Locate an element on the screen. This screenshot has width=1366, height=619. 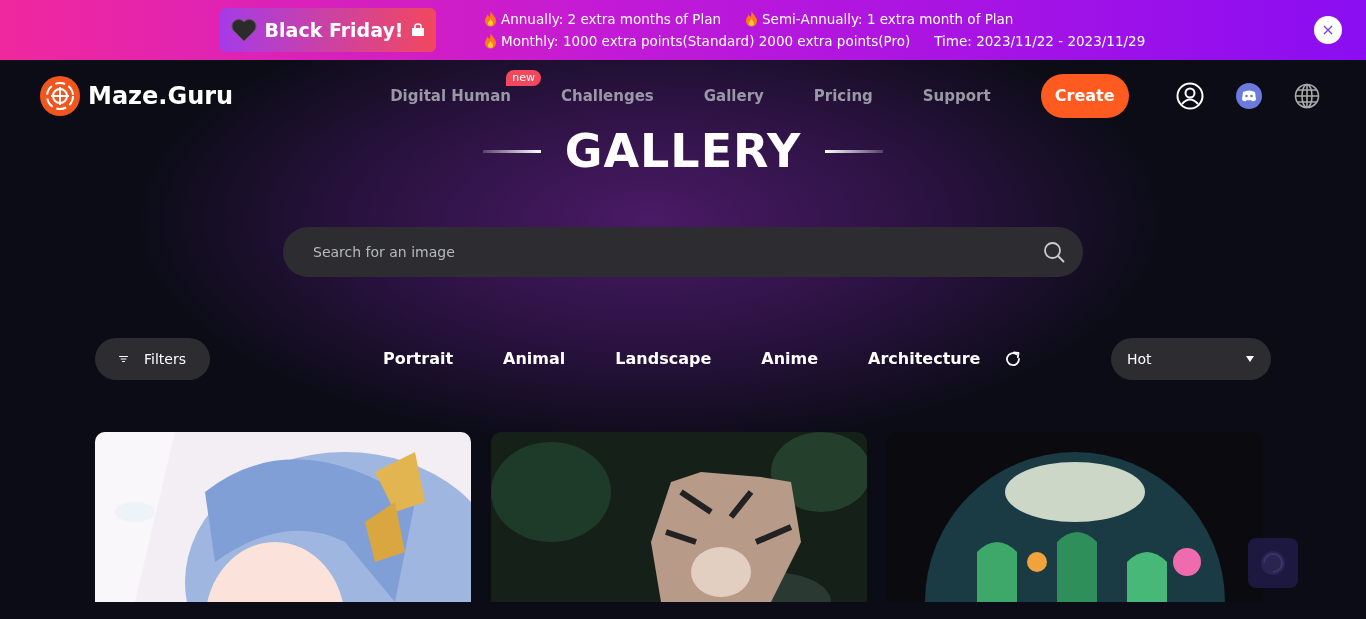
nav-link: Digital Human is located at coordinates (450, 96).